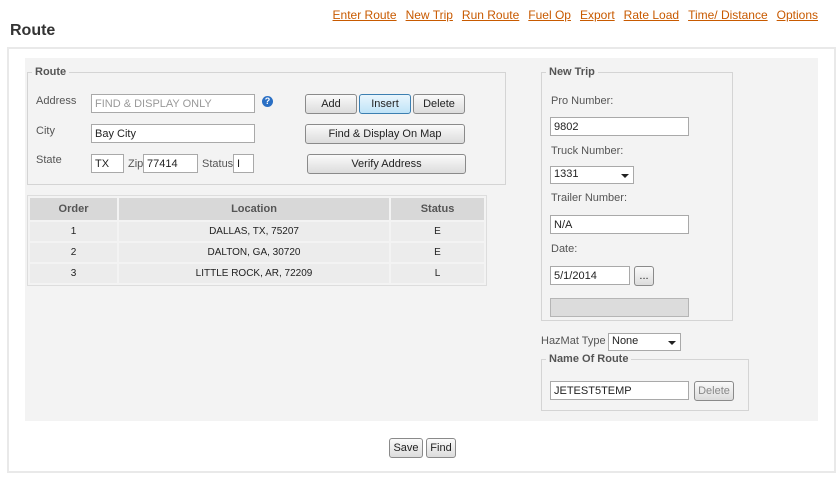 This screenshot has height=477, width=839. Describe the element at coordinates (439, 104) in the screenshot. I see `delete-button: Delete` at that location.